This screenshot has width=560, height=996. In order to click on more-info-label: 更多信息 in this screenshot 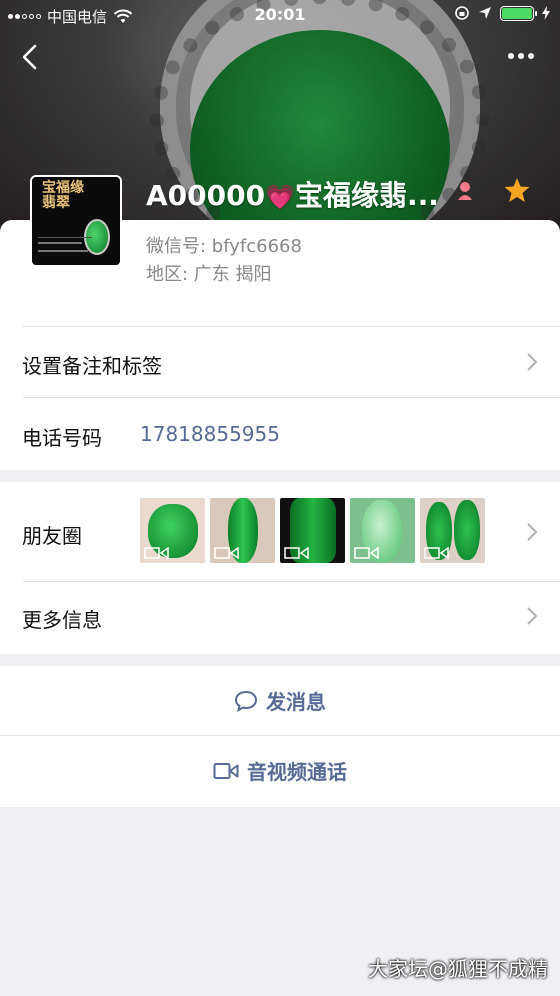, I will do `click(62, 620)`.